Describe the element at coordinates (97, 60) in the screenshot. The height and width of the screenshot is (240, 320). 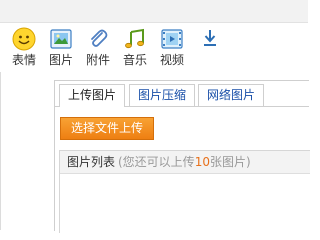
I see `attachment-label: 附件` at that location.